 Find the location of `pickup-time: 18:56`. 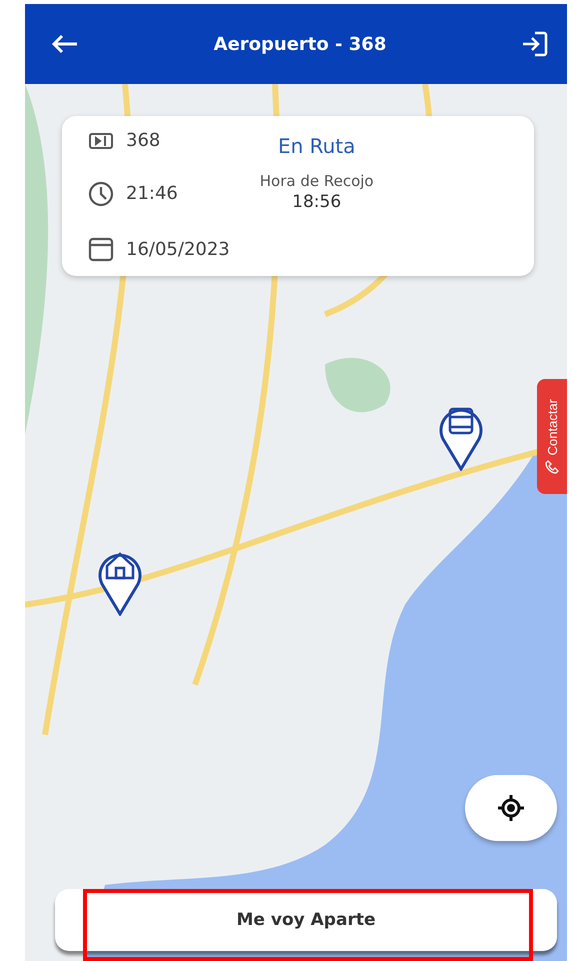

pickup-time: 18:56 is located at coordinates (317, 202).